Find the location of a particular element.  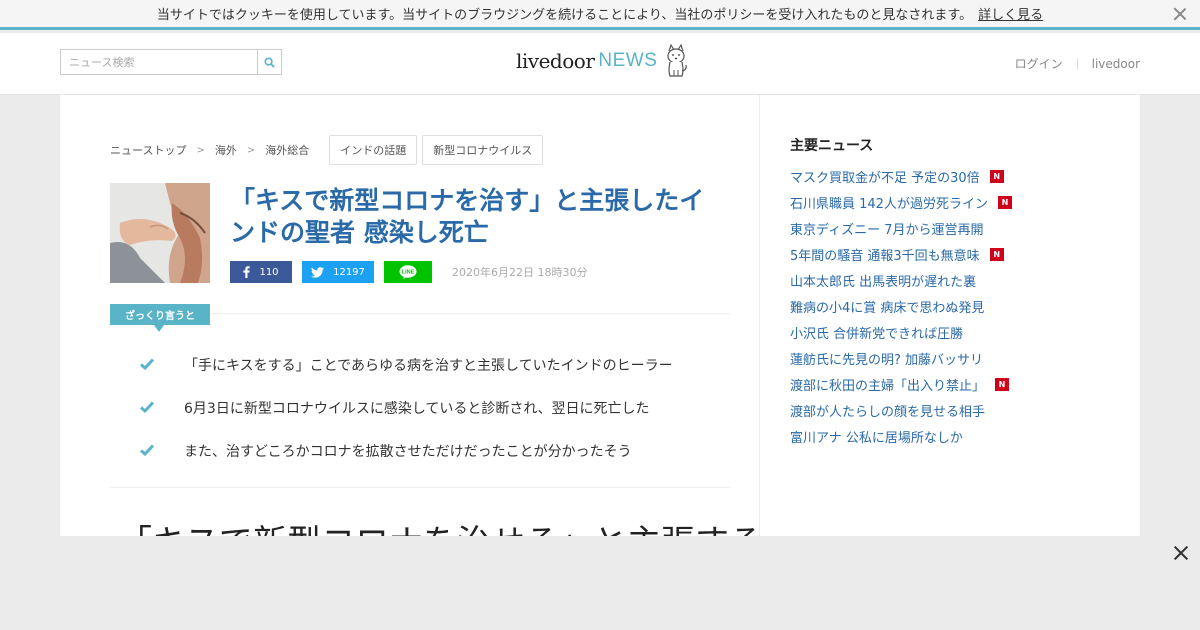

facebook-share-button: 110 is located at coordinates (261, 272).